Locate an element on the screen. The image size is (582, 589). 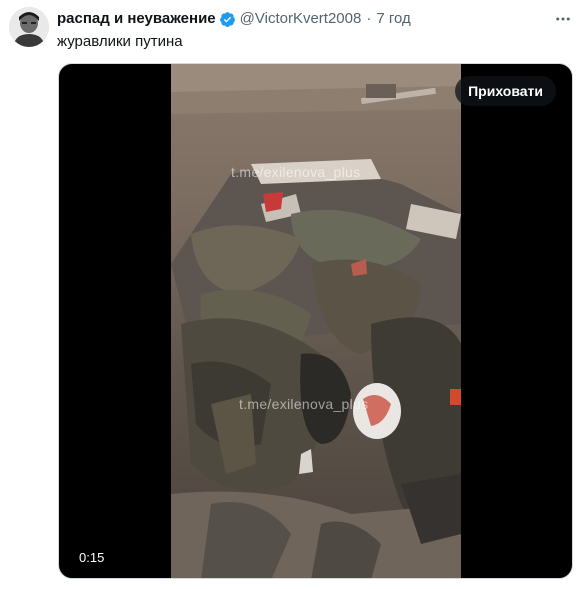
more-options-icon is located at coordinates (563, 19).